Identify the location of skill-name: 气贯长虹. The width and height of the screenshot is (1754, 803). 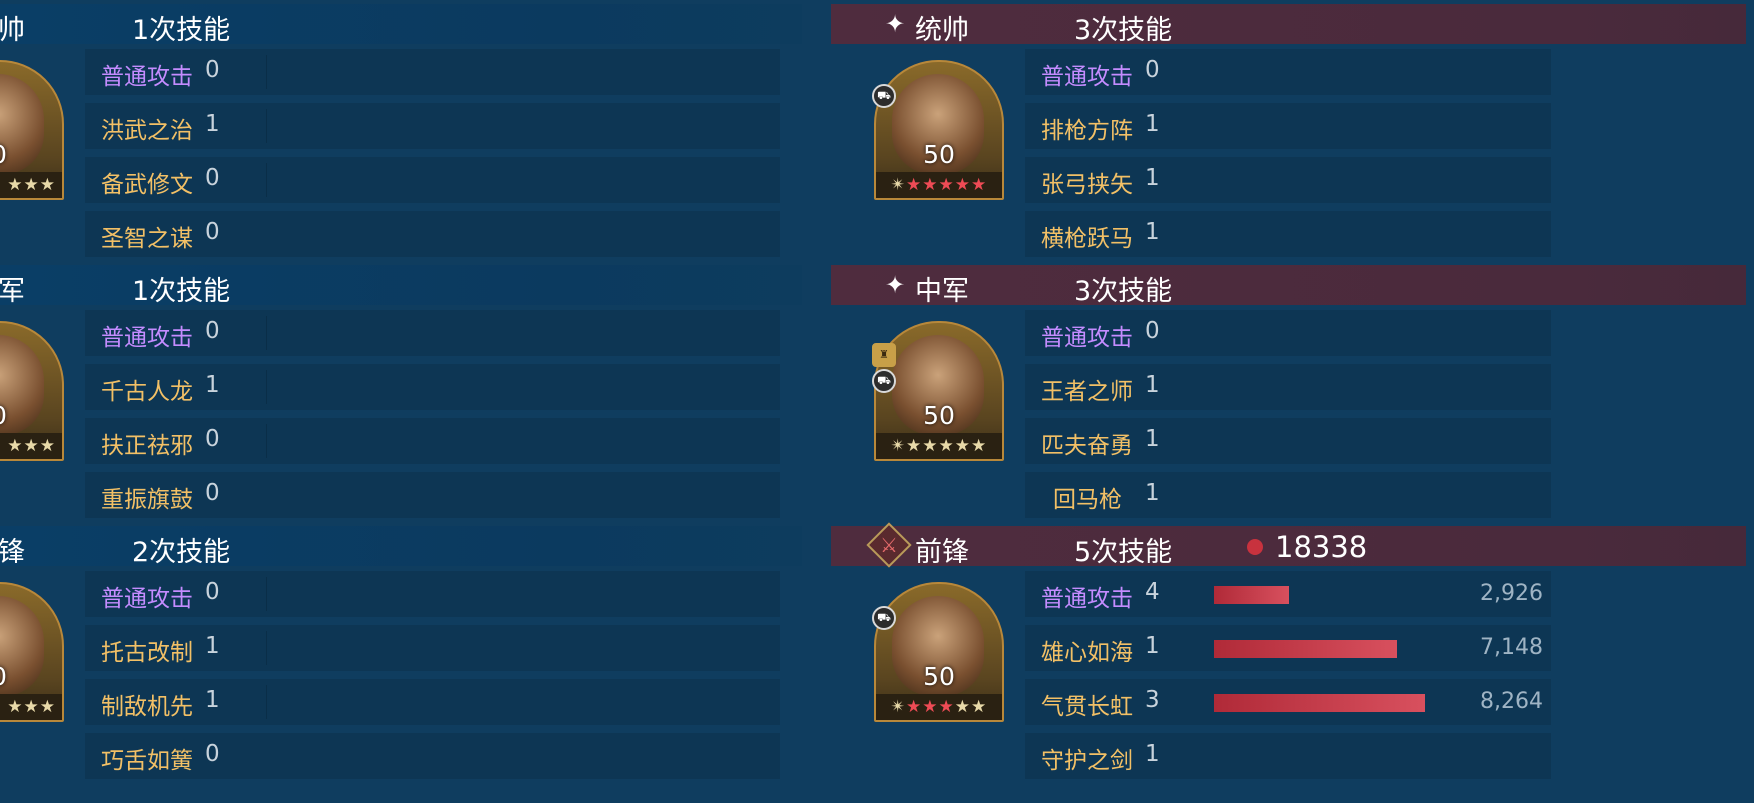
(1087, 707).